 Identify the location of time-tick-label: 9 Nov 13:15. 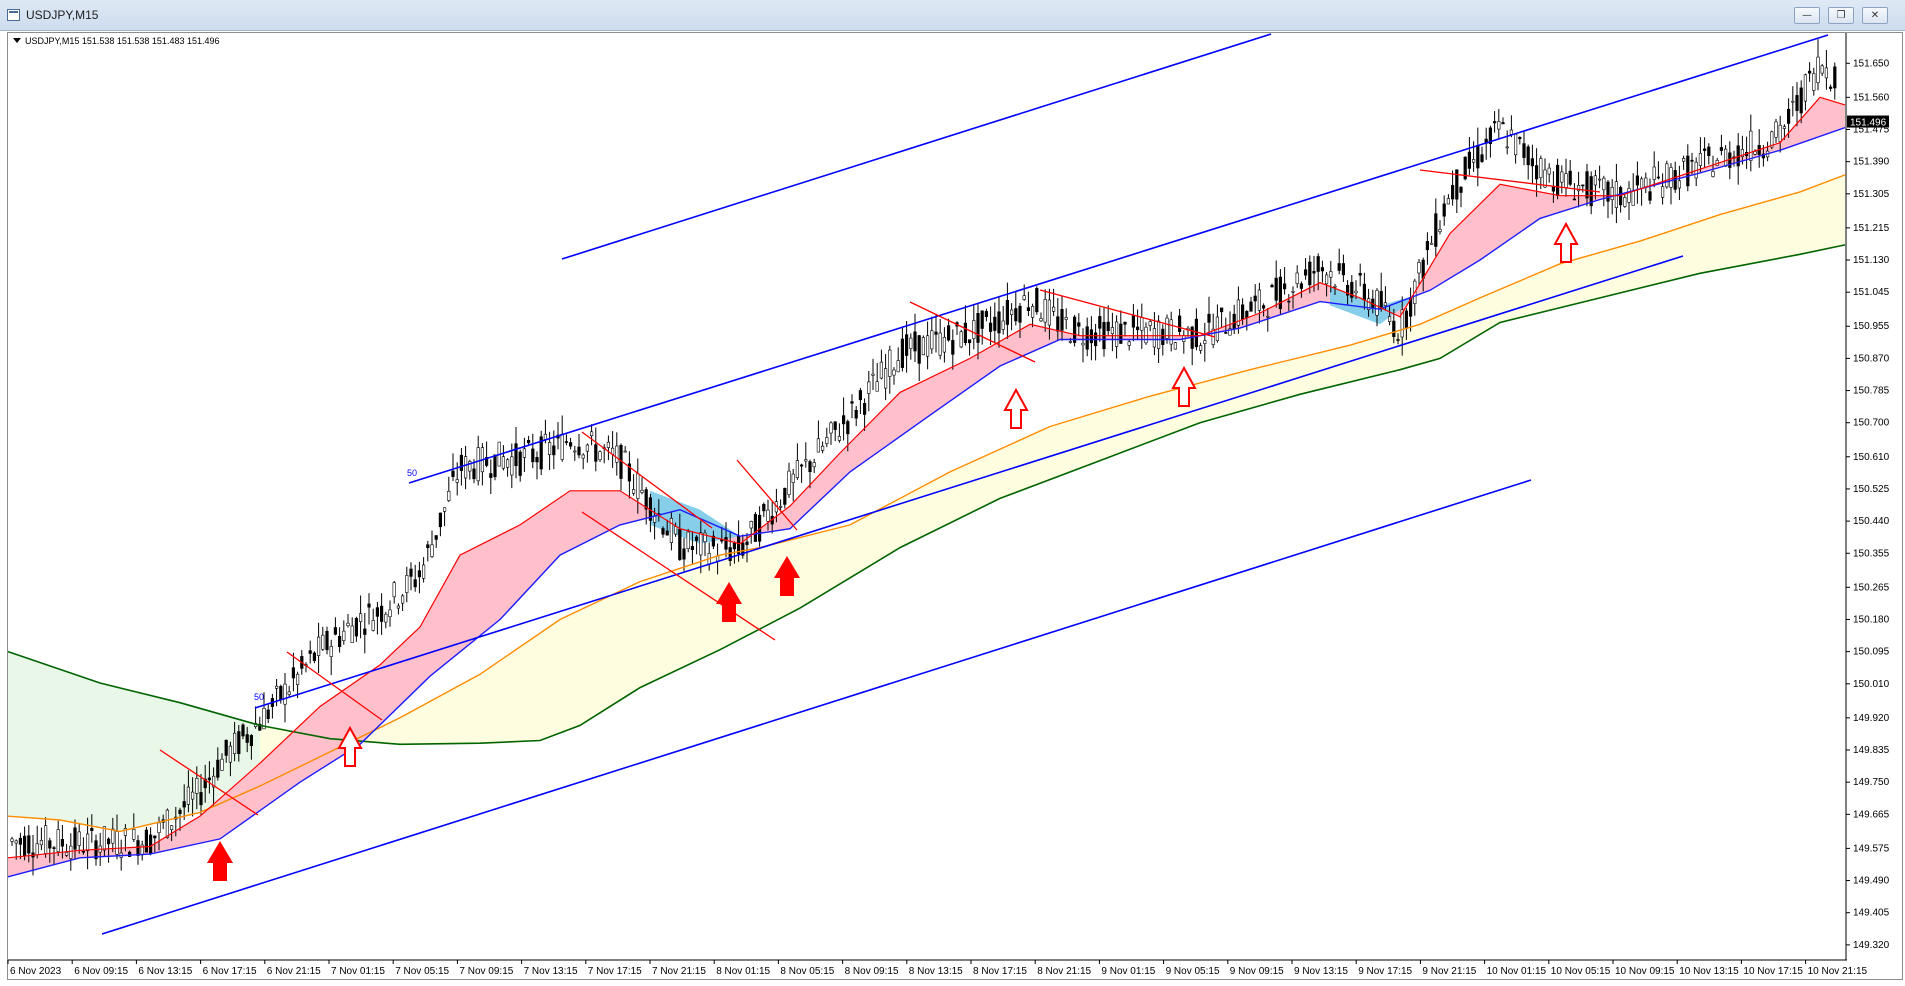
(1321, 971).